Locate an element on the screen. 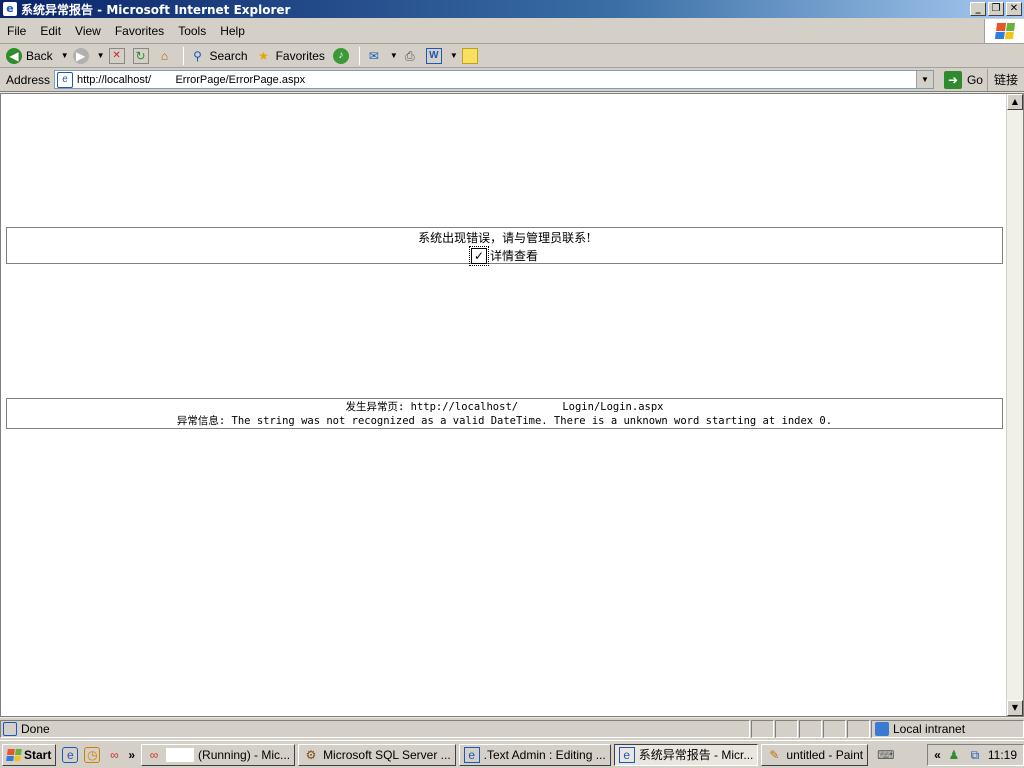  note-icon is located at coordinates (469, 55).